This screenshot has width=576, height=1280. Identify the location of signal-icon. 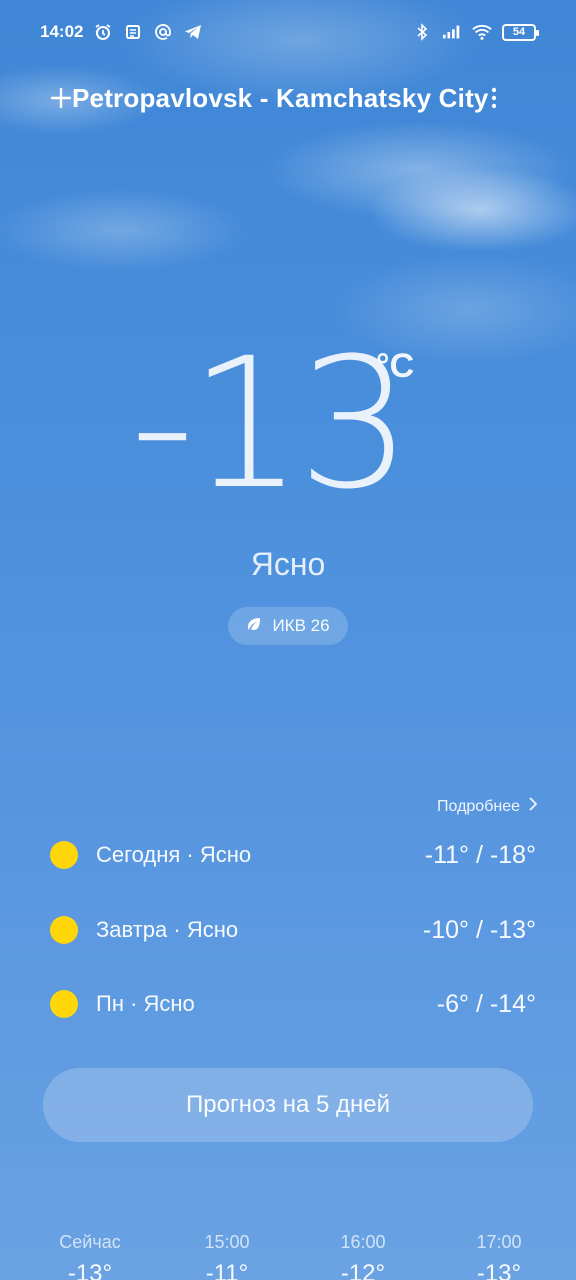
(452, 32).